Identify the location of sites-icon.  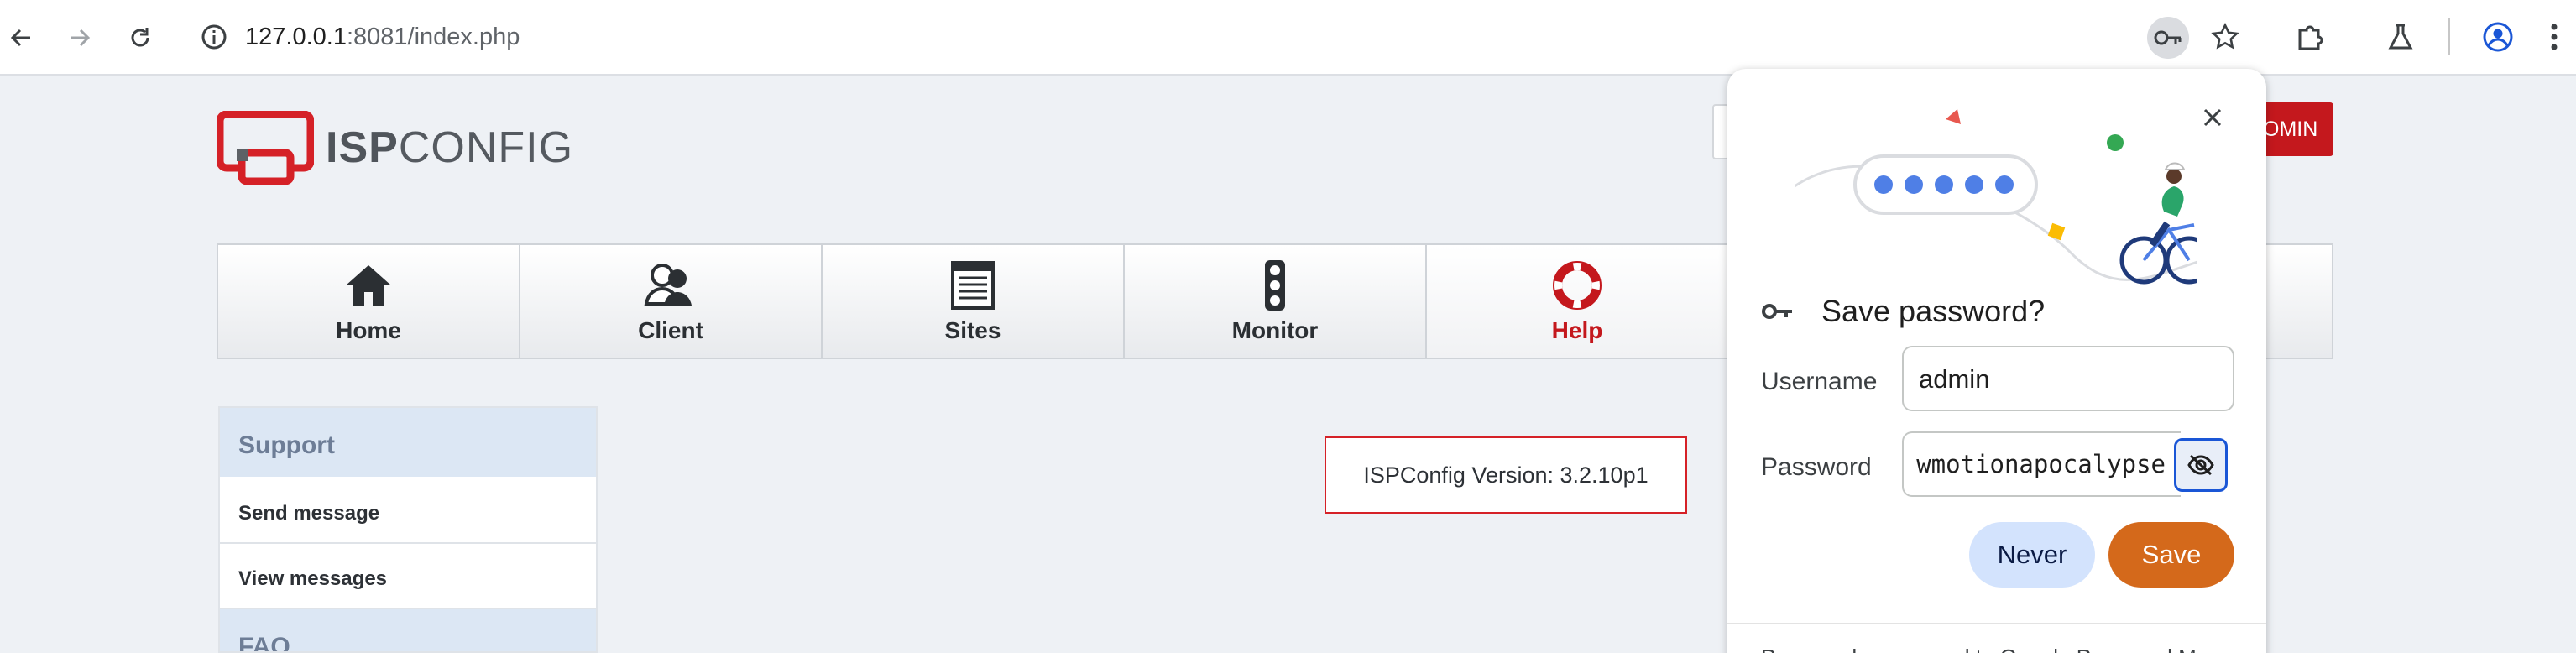
(973, 285).